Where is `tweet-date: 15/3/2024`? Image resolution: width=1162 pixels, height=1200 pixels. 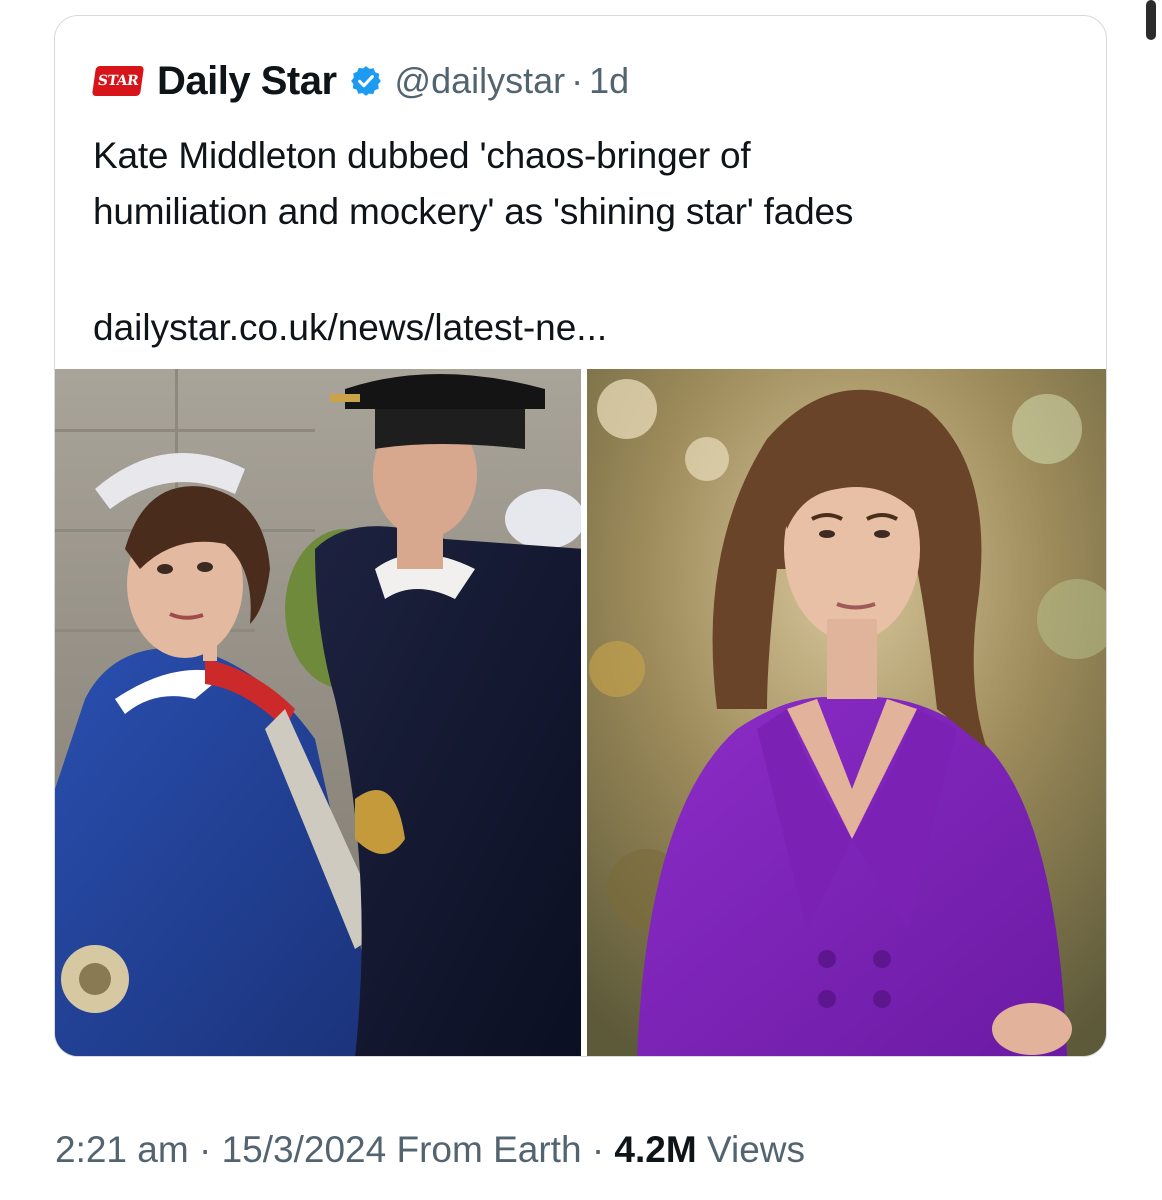 tweet-date: 15/3/2024 is located at coordinates (304, 1149).